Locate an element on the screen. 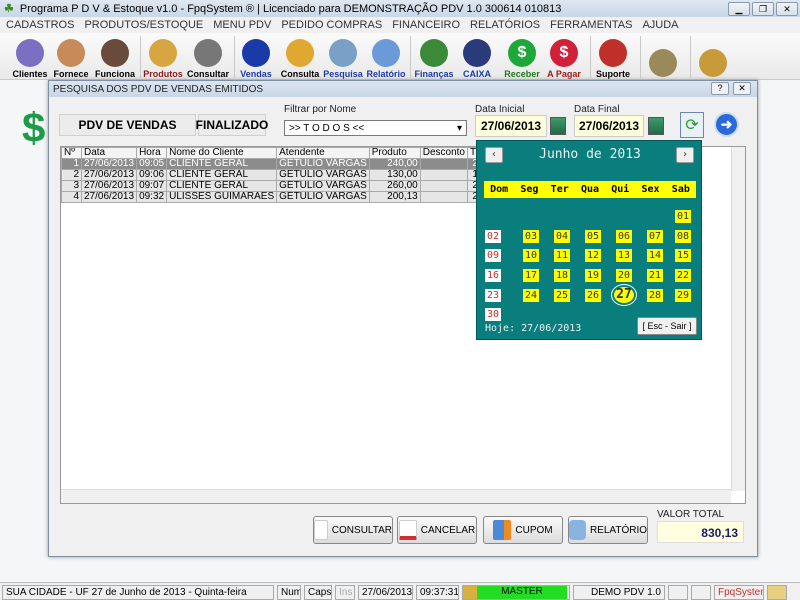  calendar-day: 01 is located at coordinates (683, 216).